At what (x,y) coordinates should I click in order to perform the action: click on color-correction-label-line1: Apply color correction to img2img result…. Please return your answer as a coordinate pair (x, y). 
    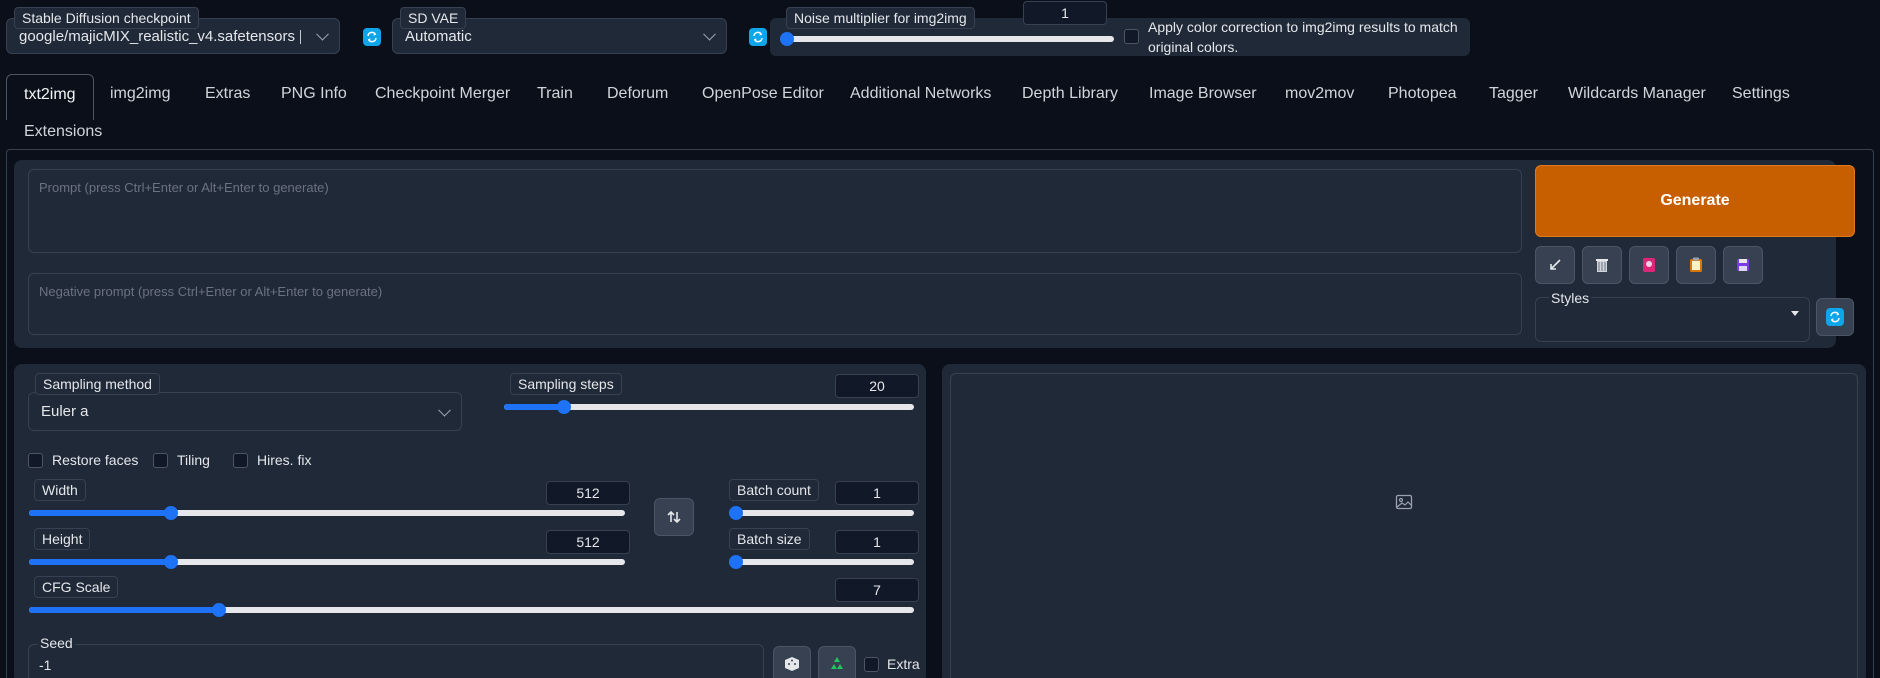
    Looking at the image, I should click on (1303, 27).